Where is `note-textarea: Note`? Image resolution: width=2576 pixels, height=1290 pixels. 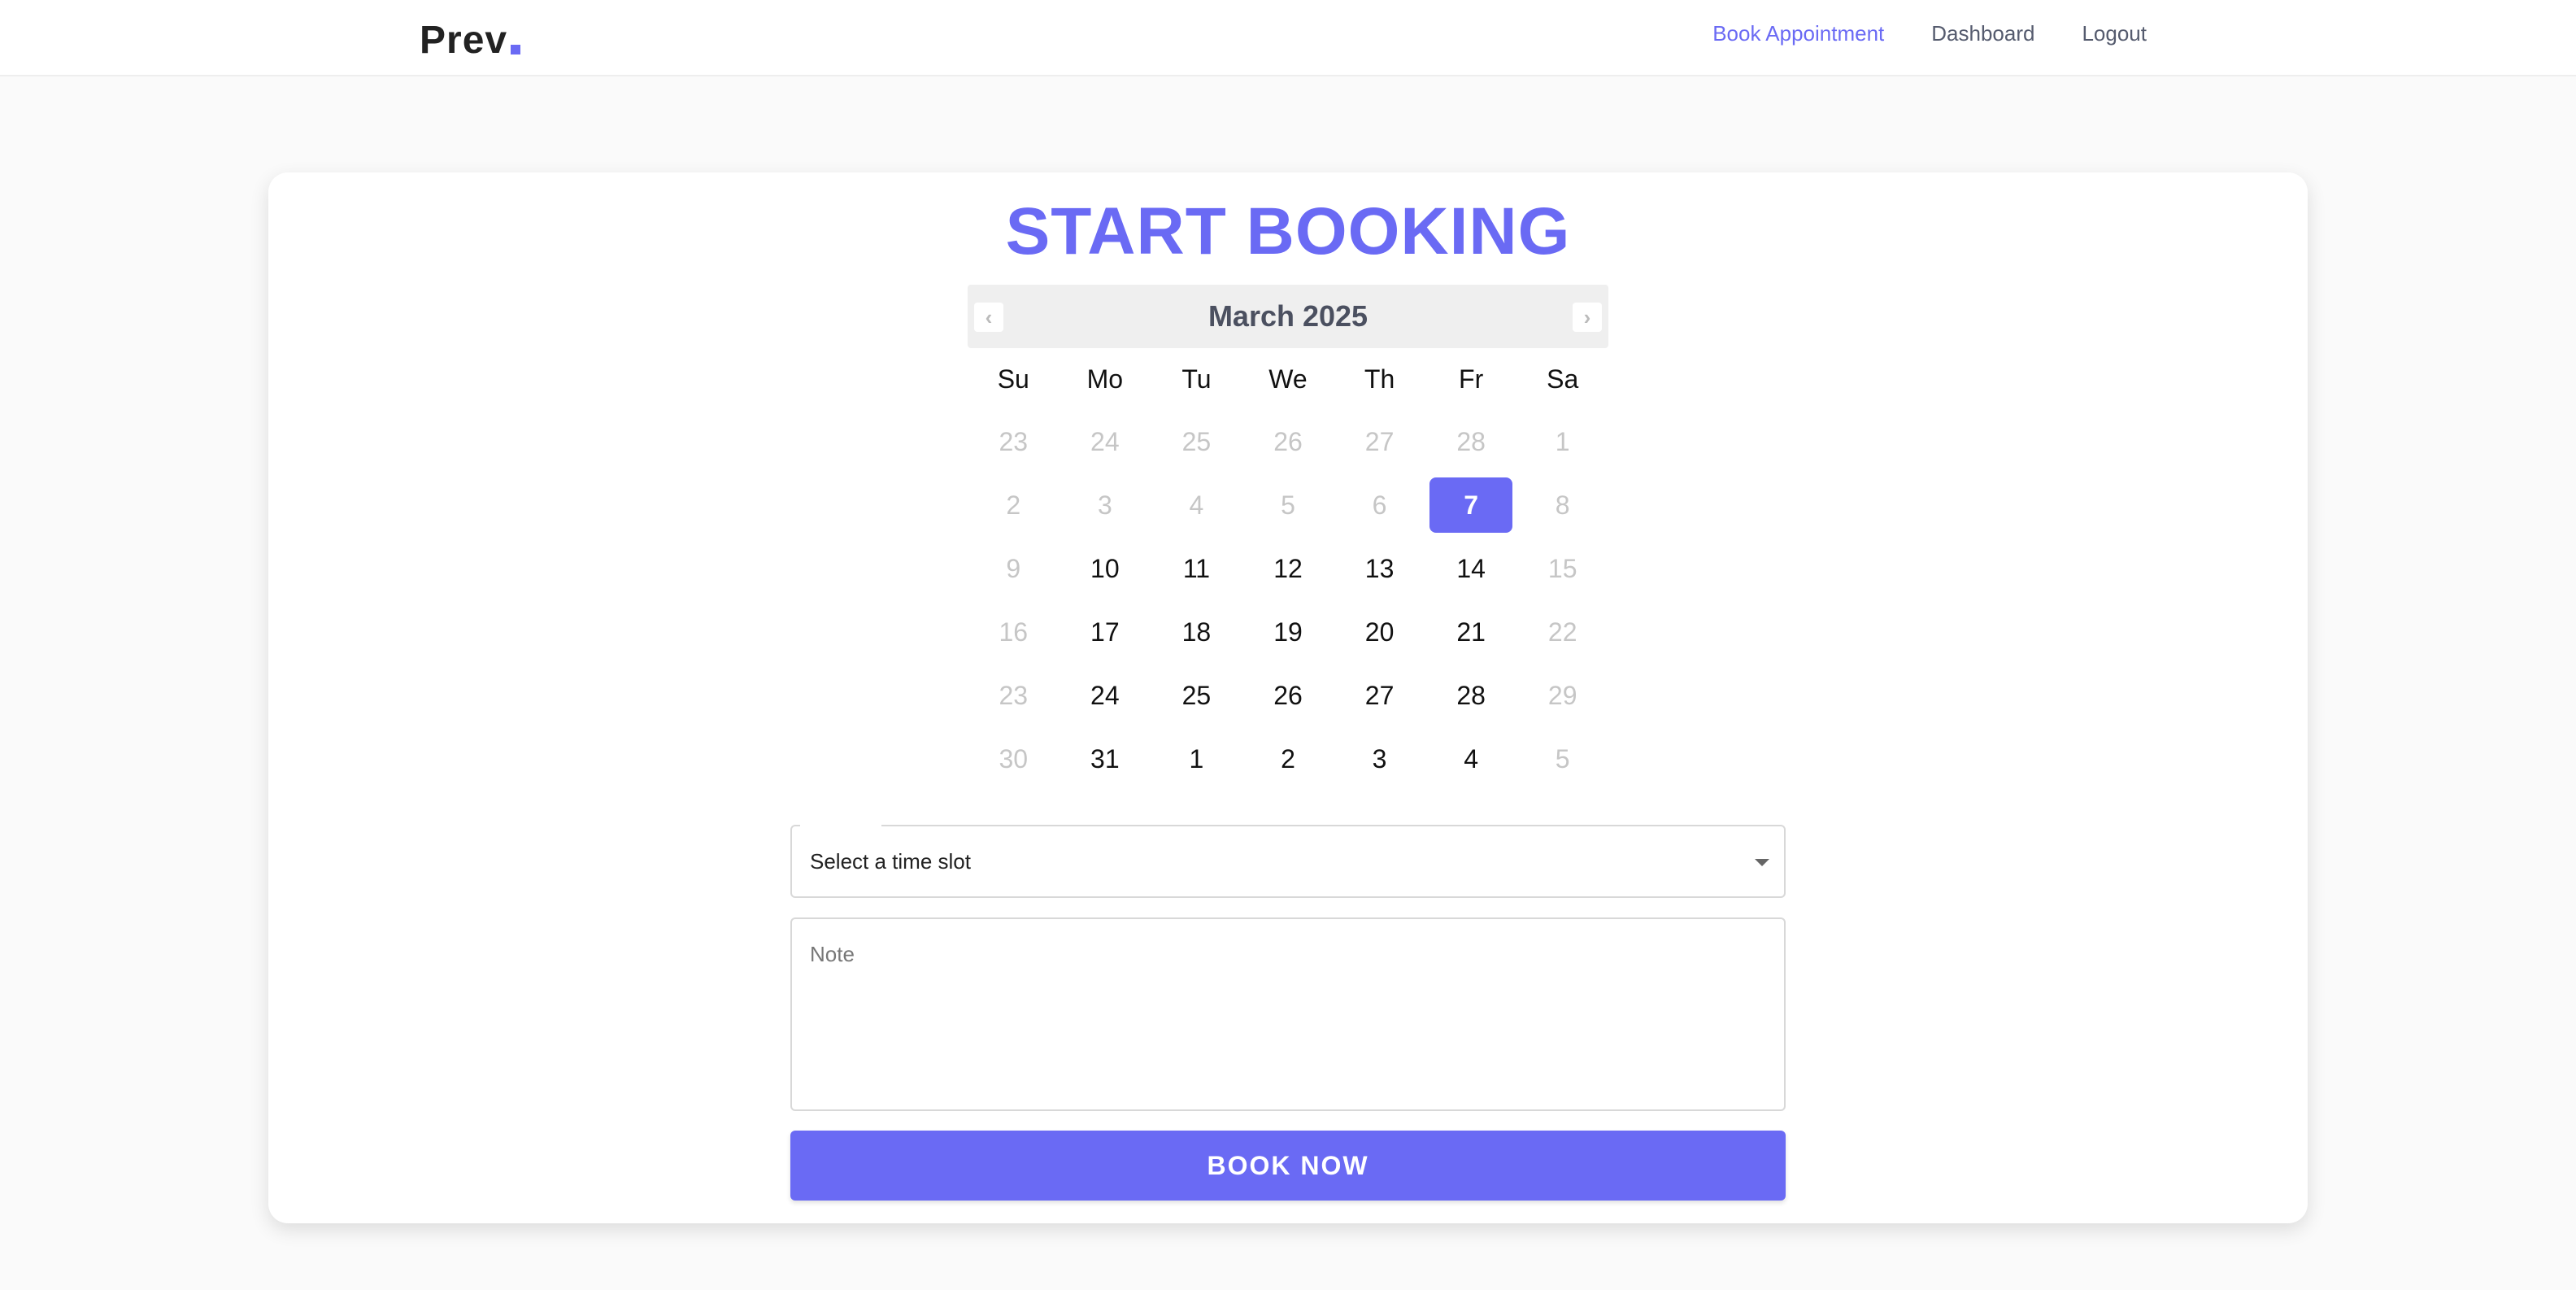
note-textarea: Note is located at coordinates (1288, 1014).